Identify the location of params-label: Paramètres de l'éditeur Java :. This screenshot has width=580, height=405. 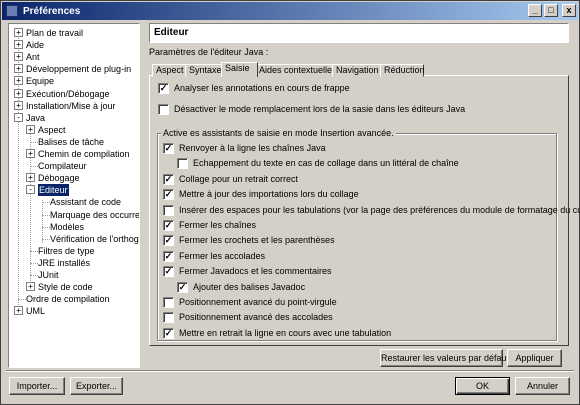
(209, 52).